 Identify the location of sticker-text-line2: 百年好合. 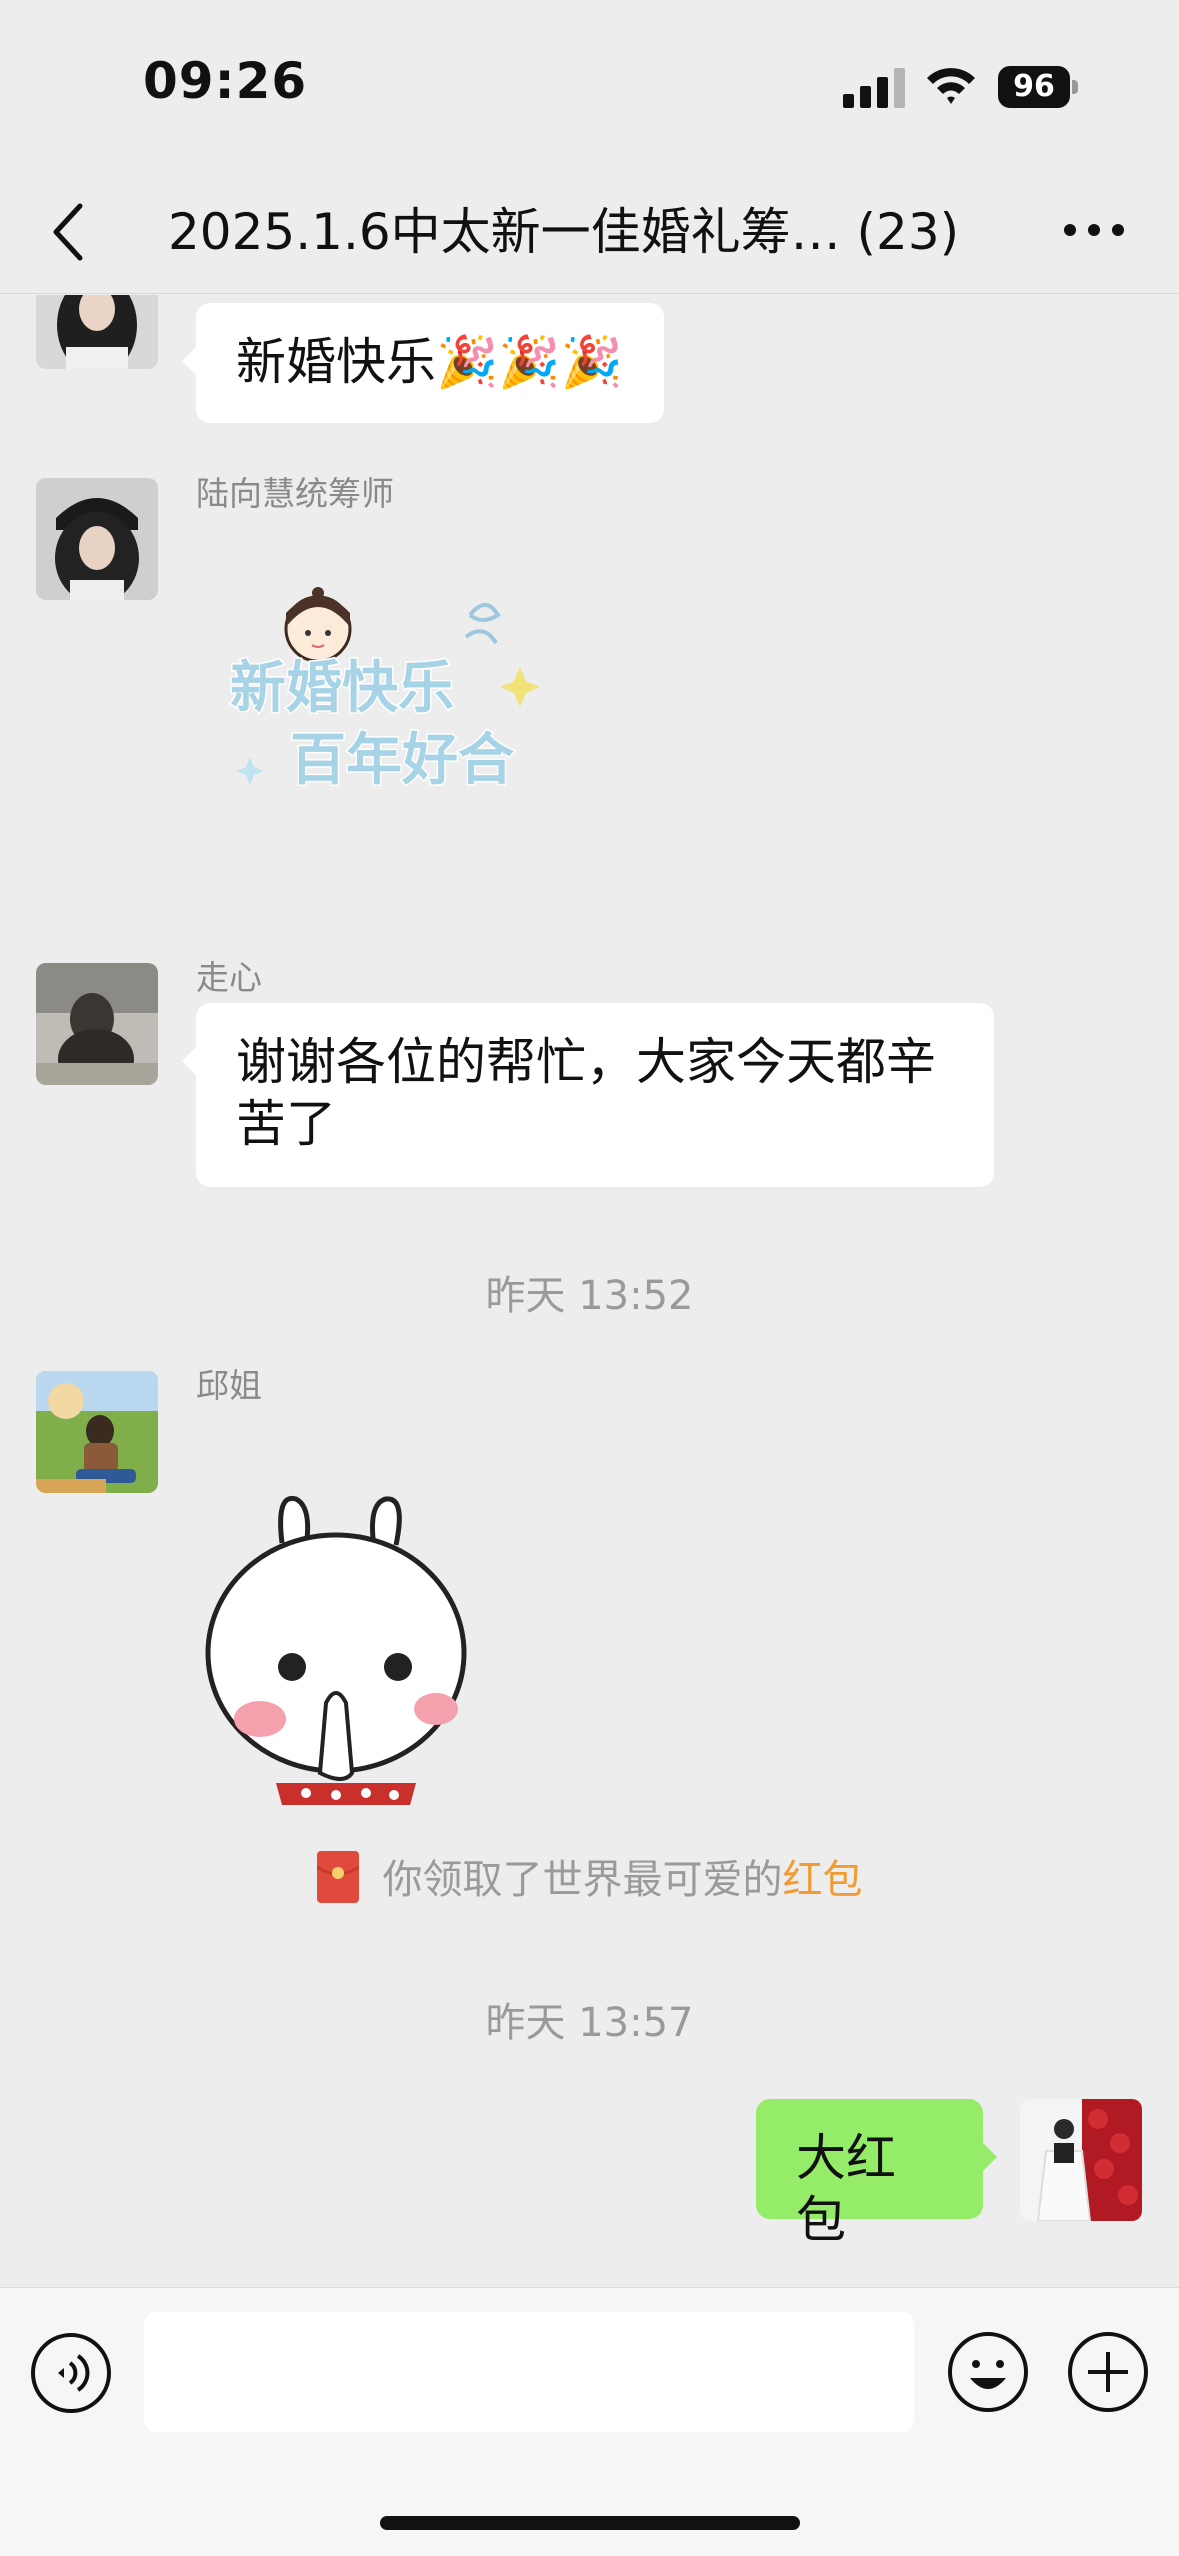
(402, 760).